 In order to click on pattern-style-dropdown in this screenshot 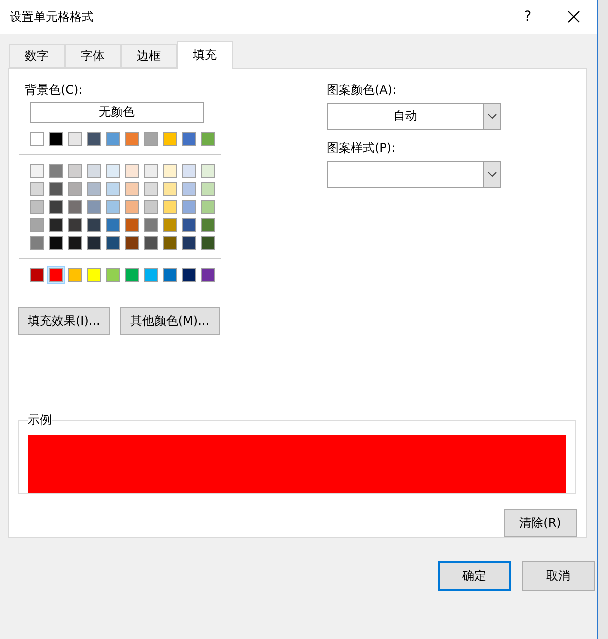, I will do `click(414, 174)`.